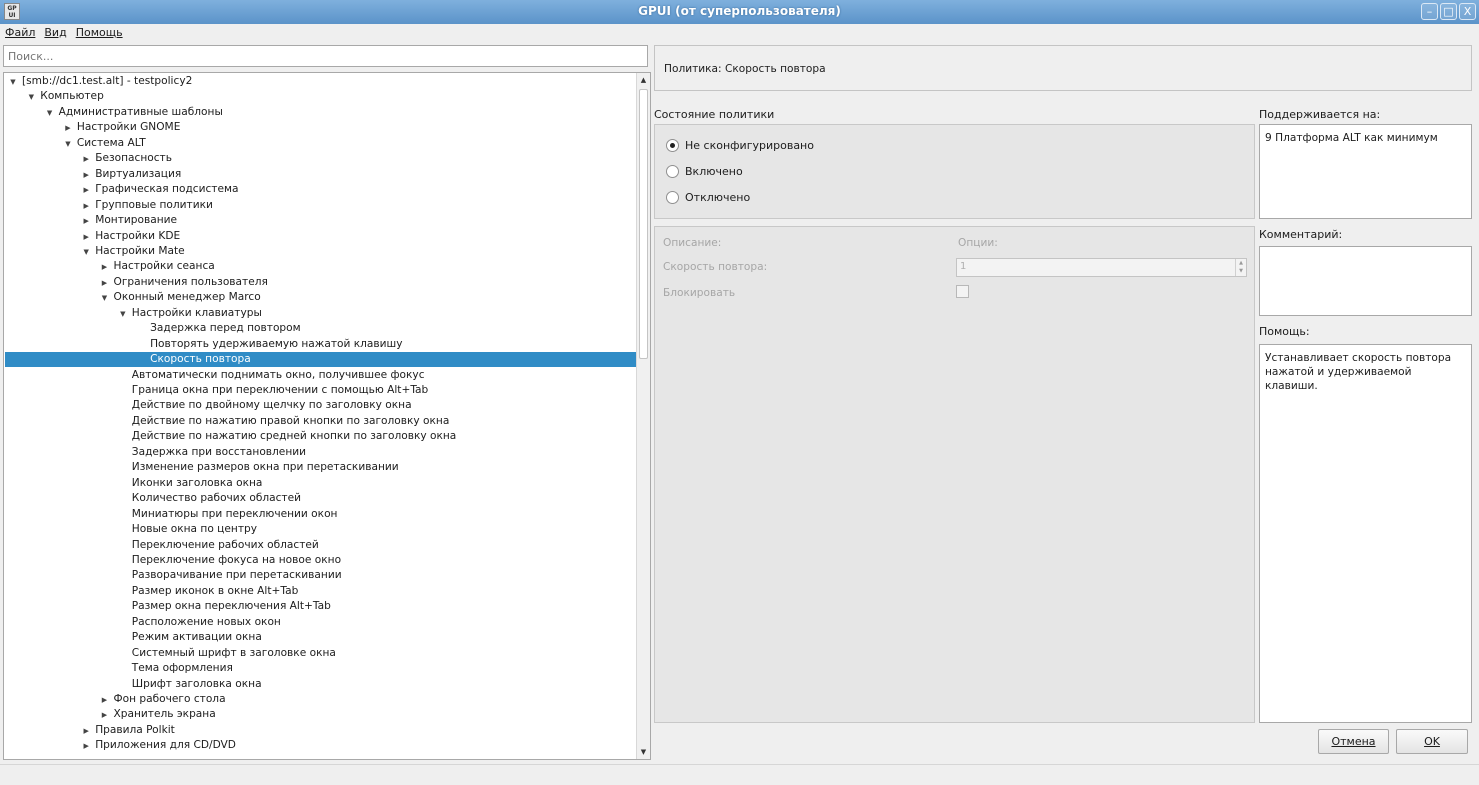 The image size is (1479, 785). I want to click on menu-view: Вид, so click(54, 33).